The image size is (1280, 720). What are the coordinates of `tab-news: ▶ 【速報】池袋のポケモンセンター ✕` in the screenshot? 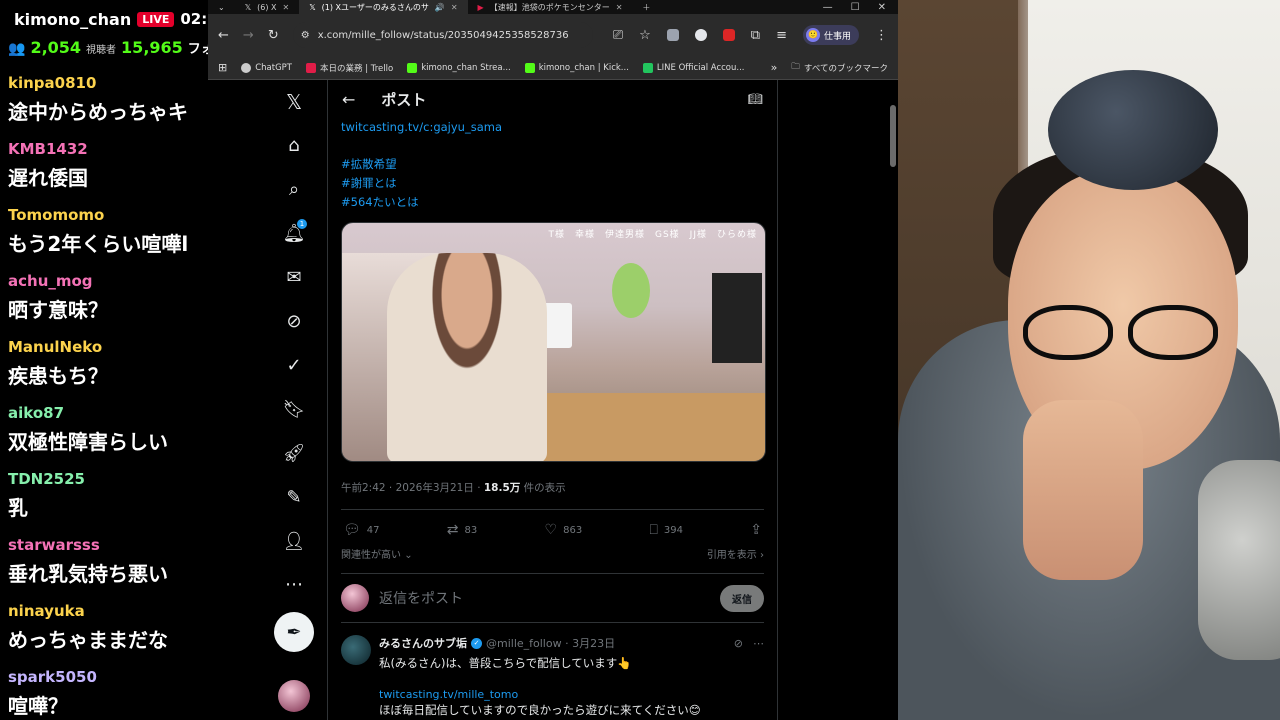 It's located at (550, 7).